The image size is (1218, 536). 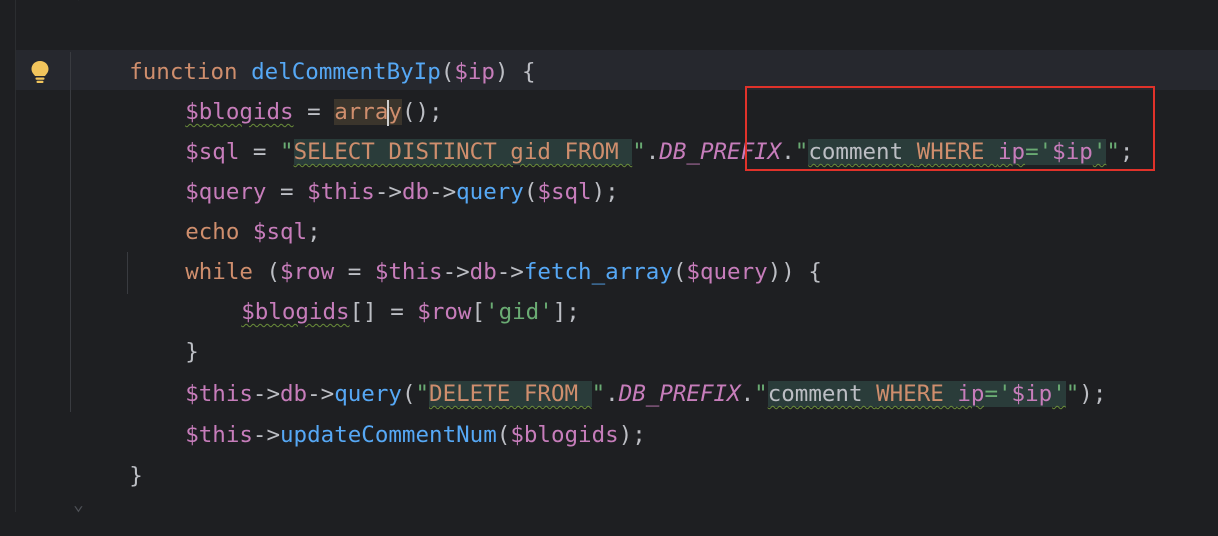 I want to click on annotation-highlight-box, so click(x=950, y=128).